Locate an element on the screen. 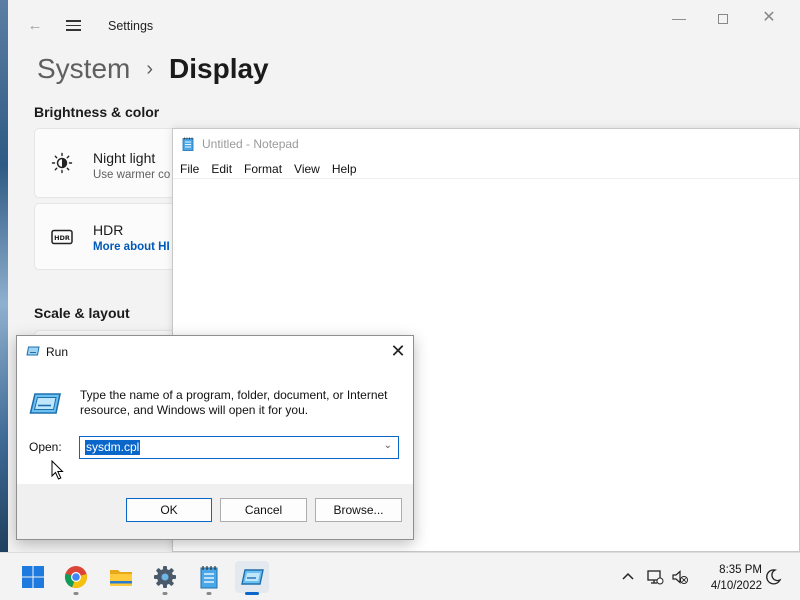  run-large-icon is located at coordinates (45, 403).